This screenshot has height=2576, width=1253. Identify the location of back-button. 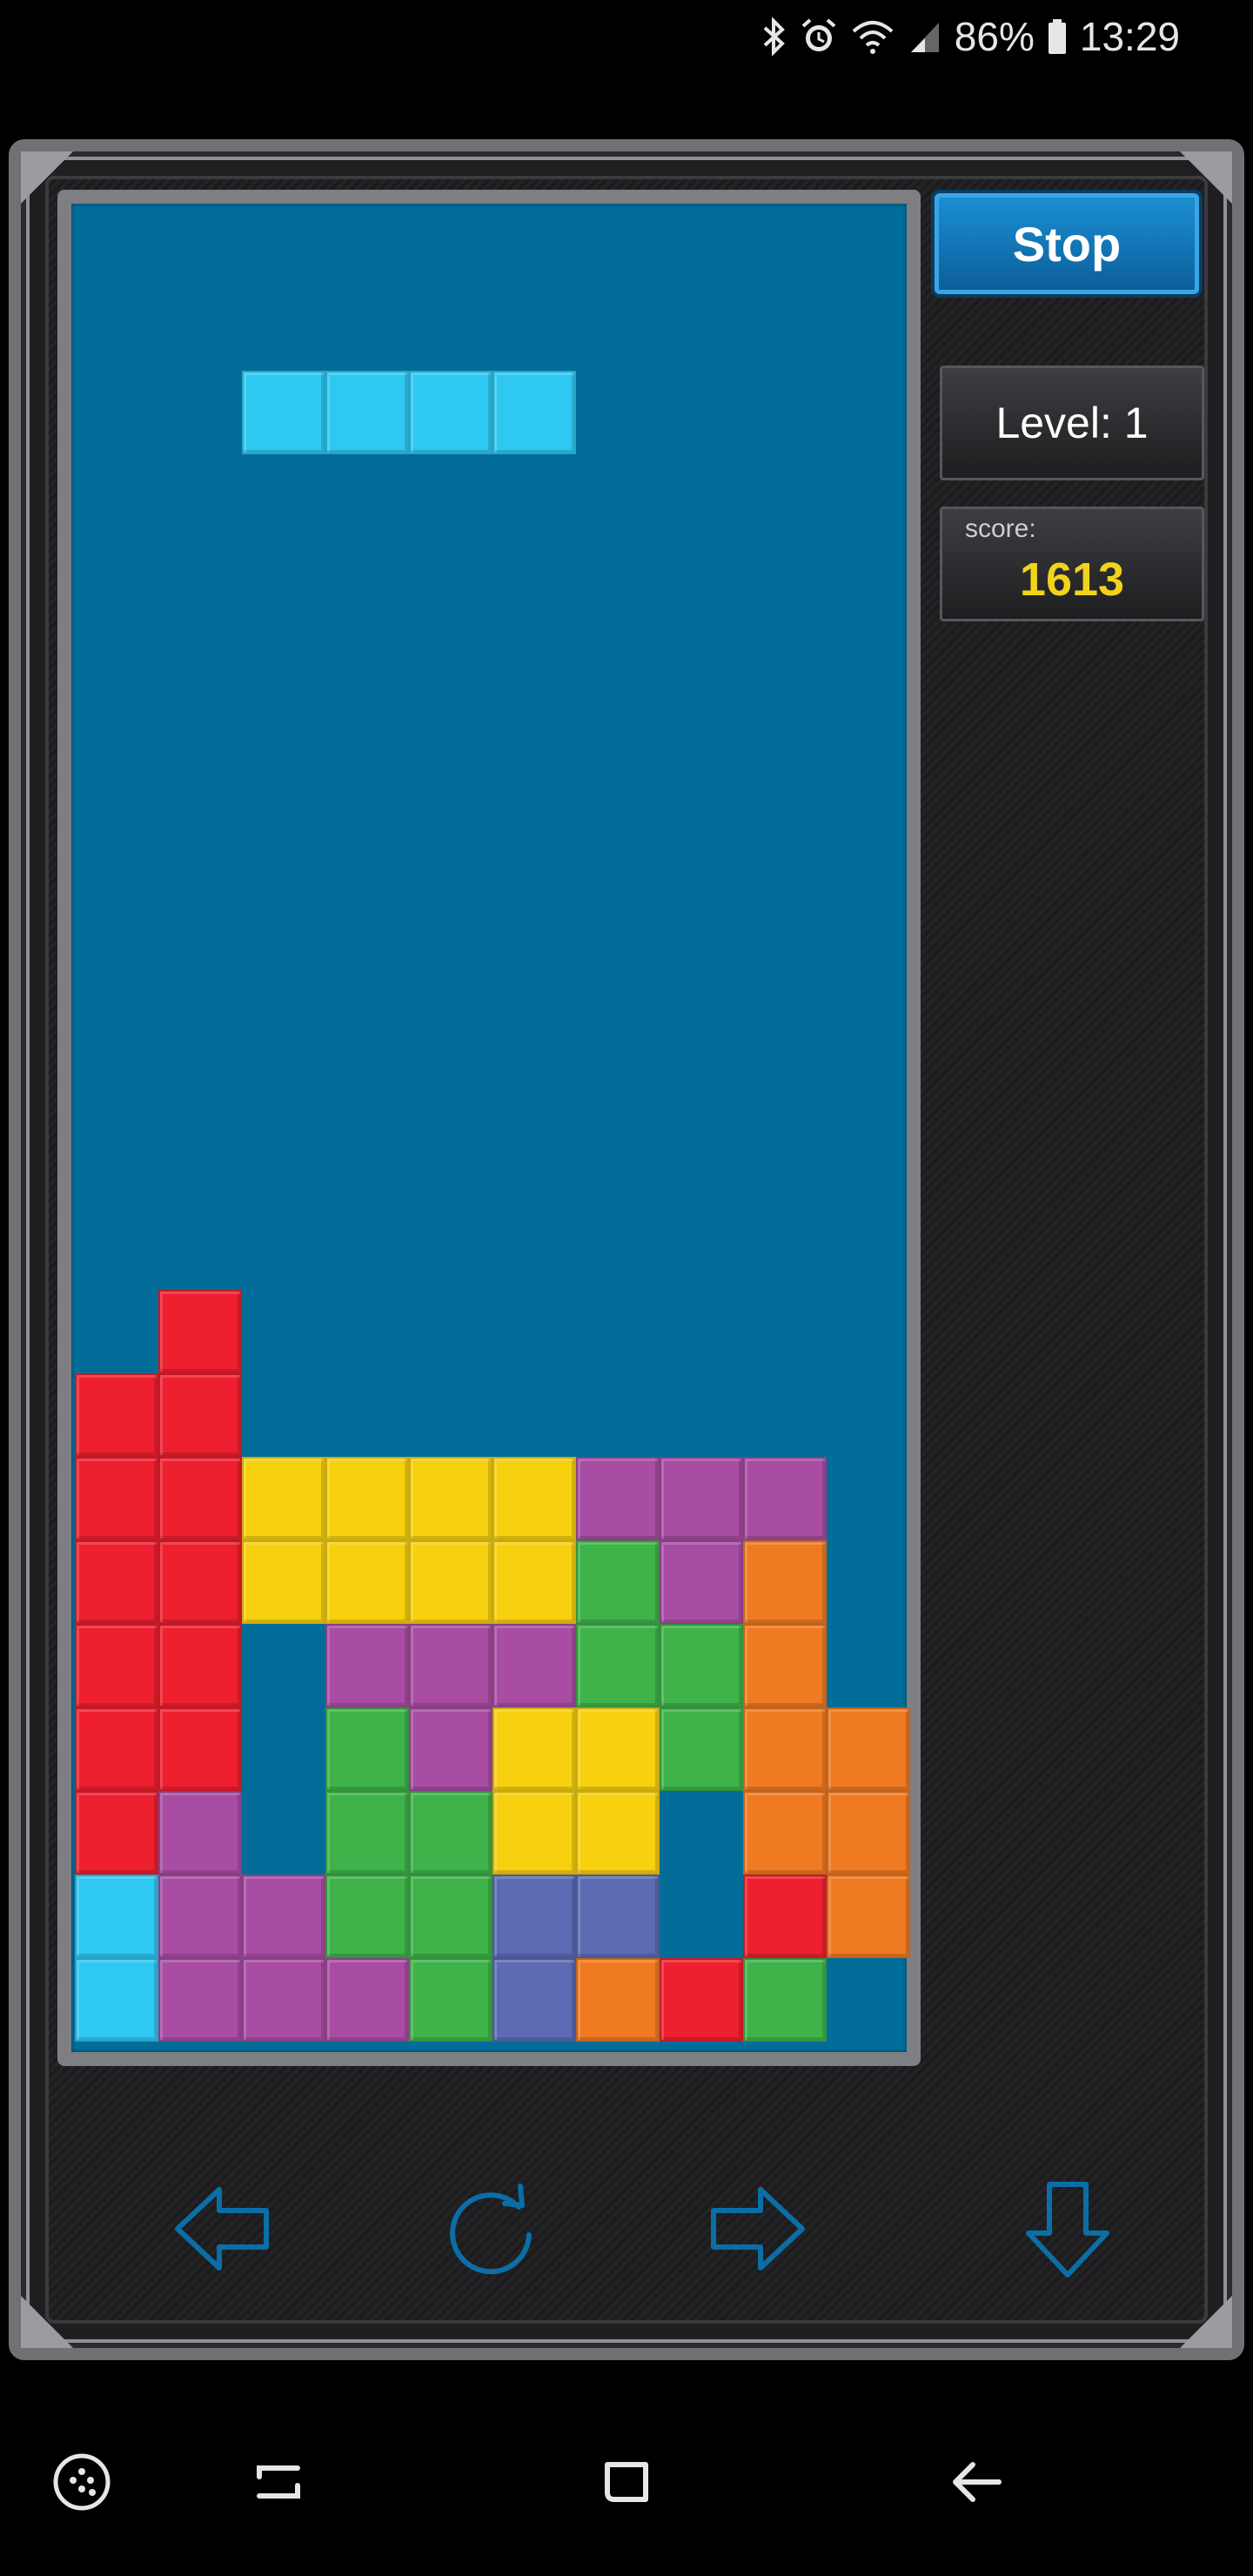
(978, 2482).